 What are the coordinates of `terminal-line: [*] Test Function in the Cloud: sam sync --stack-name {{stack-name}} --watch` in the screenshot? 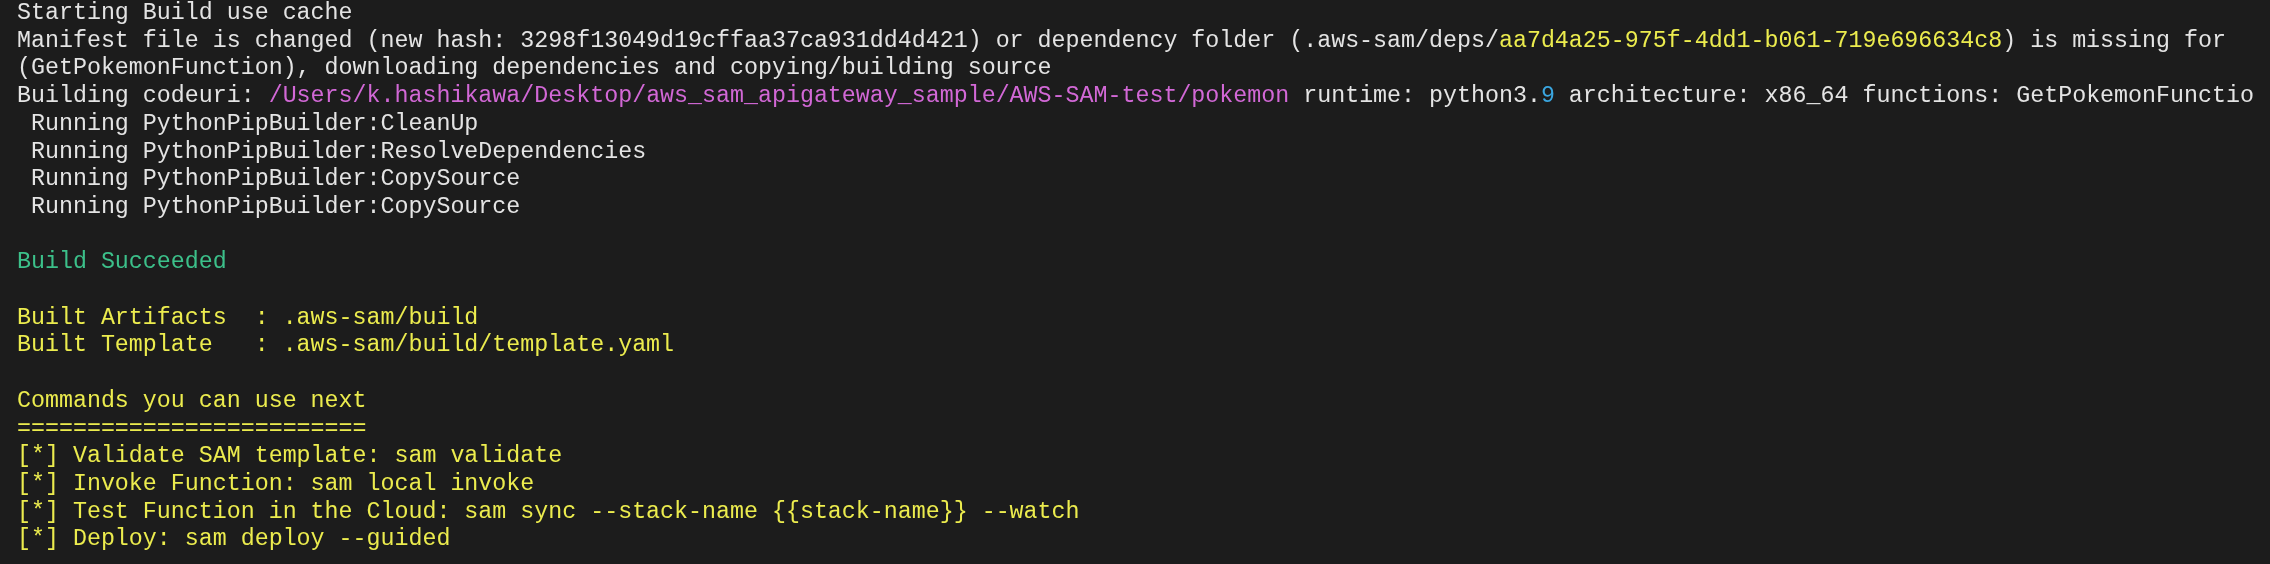 It's located at (548, 512).